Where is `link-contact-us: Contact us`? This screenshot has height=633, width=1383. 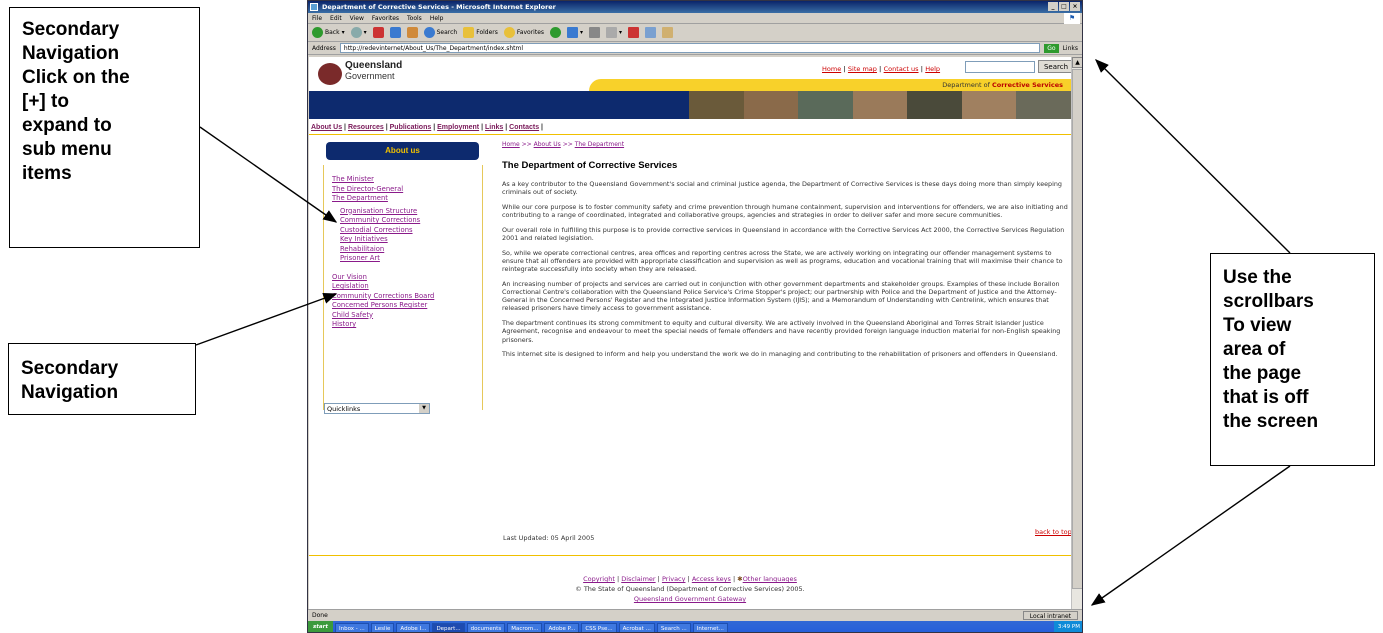
link-contact-us: Contact us is located at coordinates (901, 69).